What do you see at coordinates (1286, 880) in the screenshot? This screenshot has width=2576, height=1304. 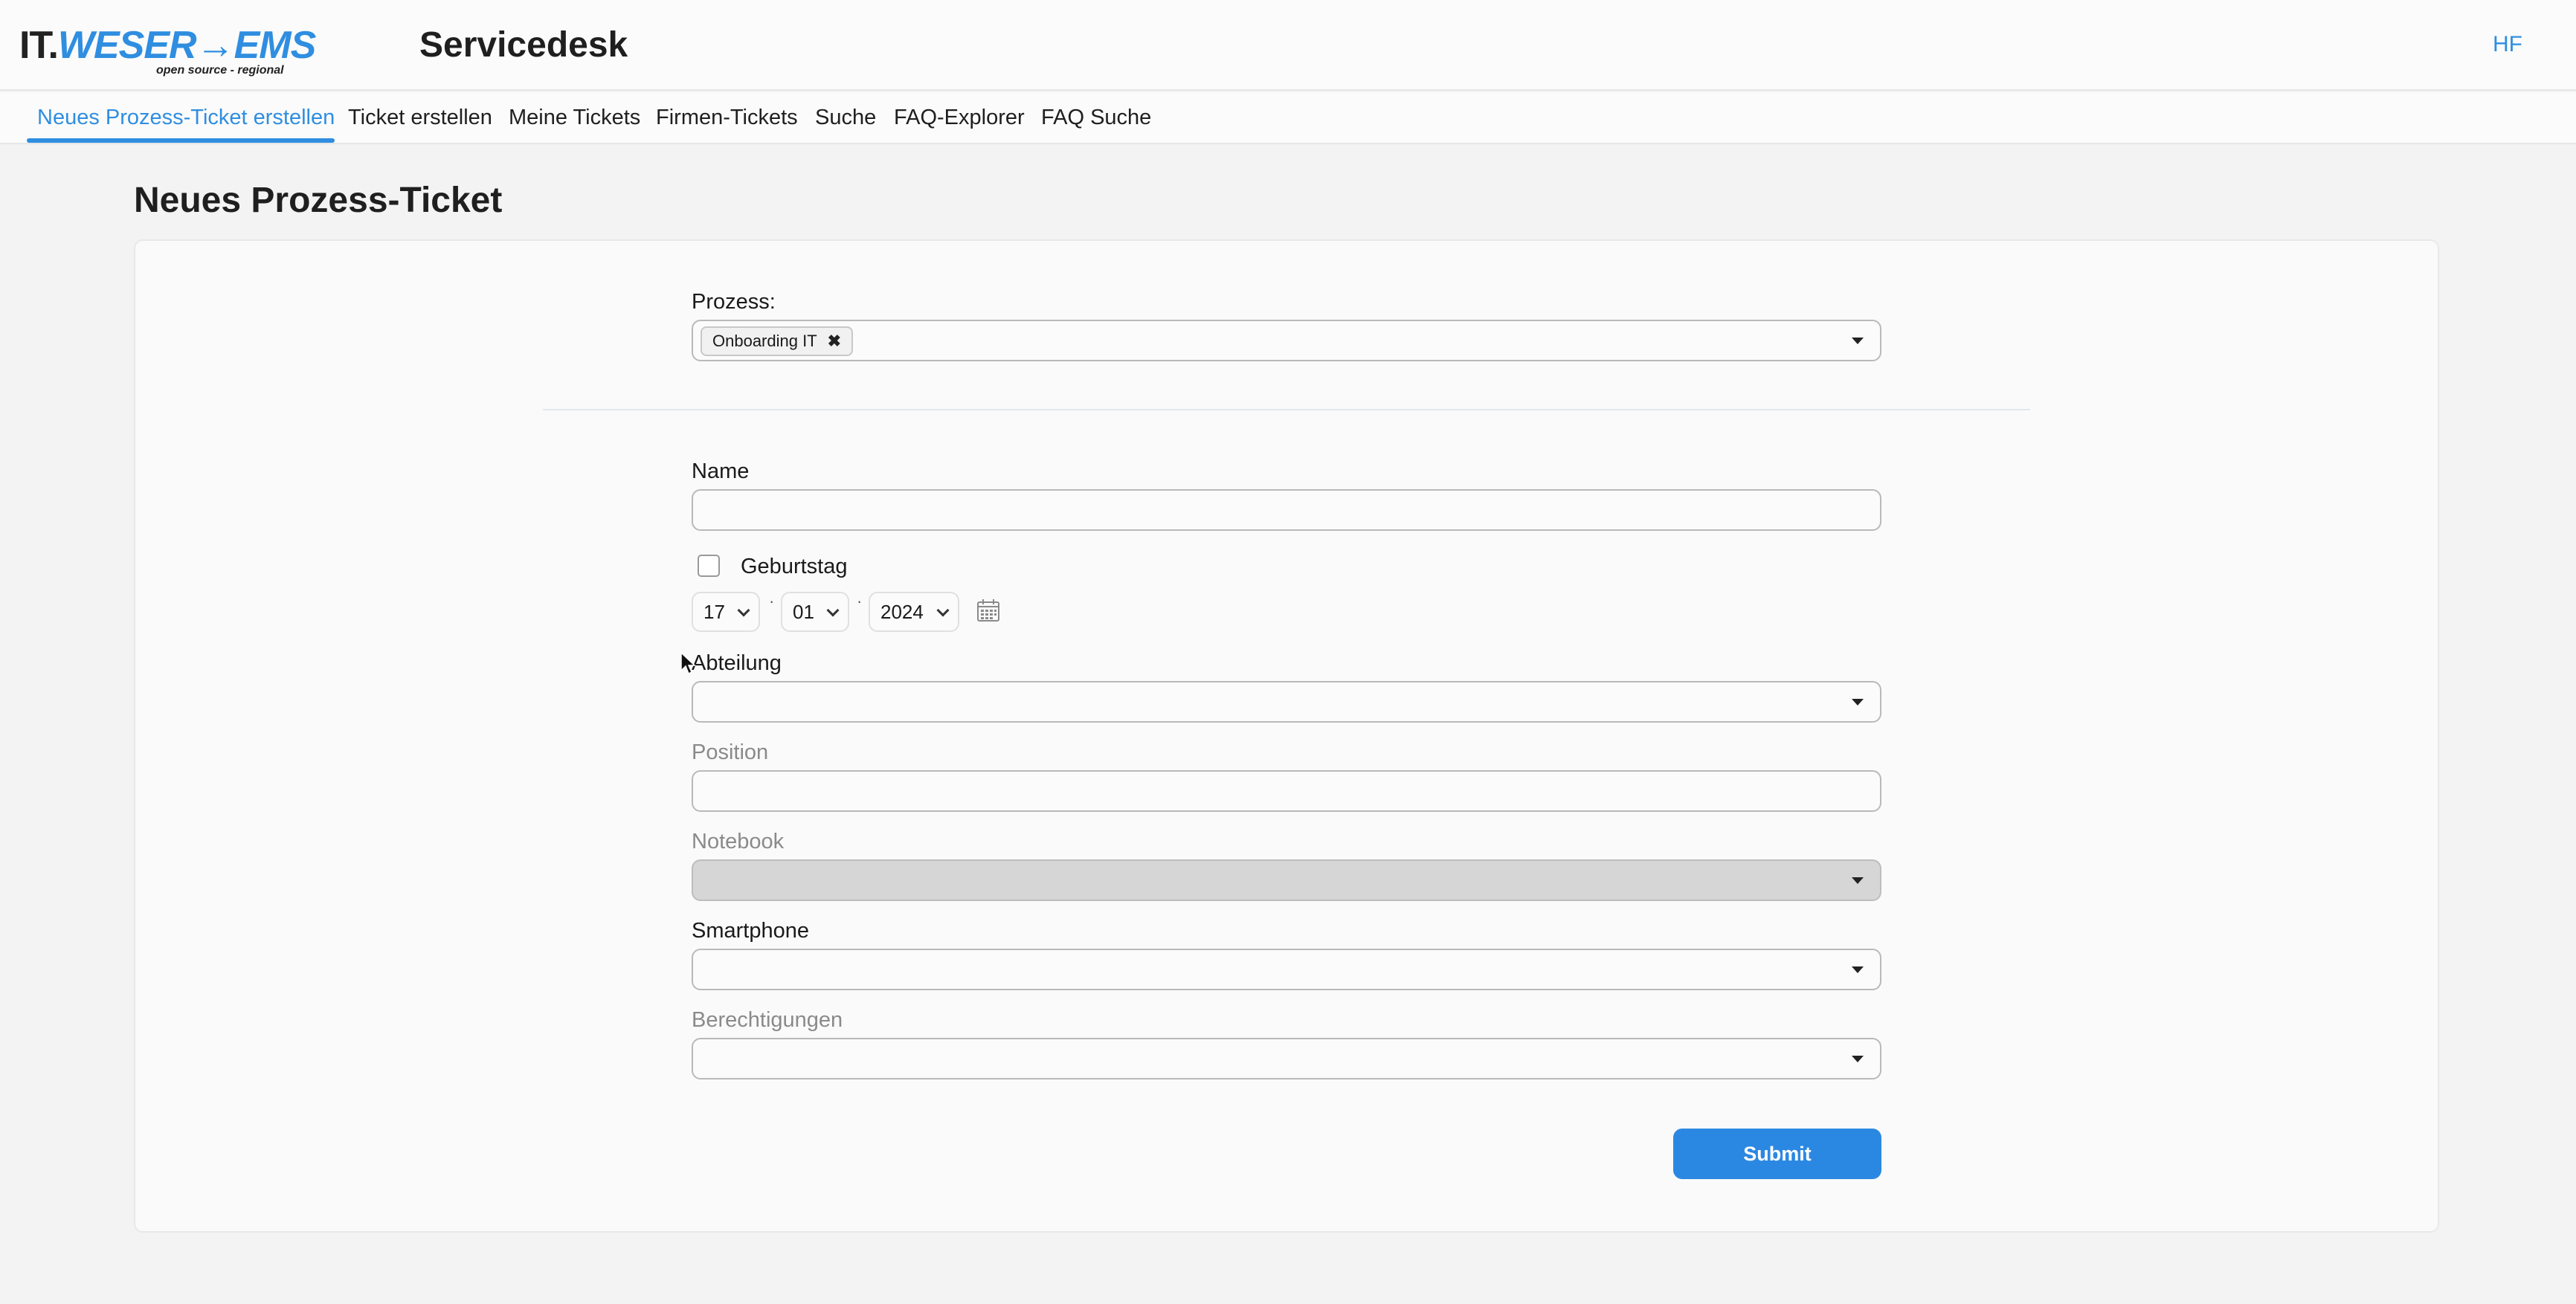 I see `notebook-select` at bounding box center [1286, 880].